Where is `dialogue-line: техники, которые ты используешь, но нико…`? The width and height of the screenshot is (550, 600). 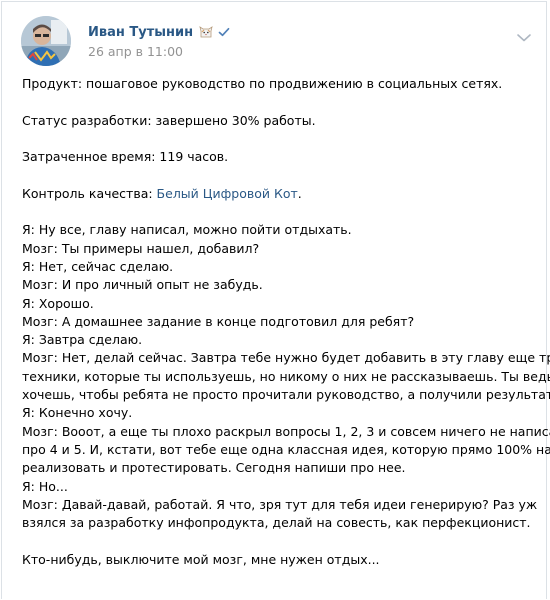
dialogue-line: техники, которые ты используешь, но нико… is located at coordinates (286, 376).